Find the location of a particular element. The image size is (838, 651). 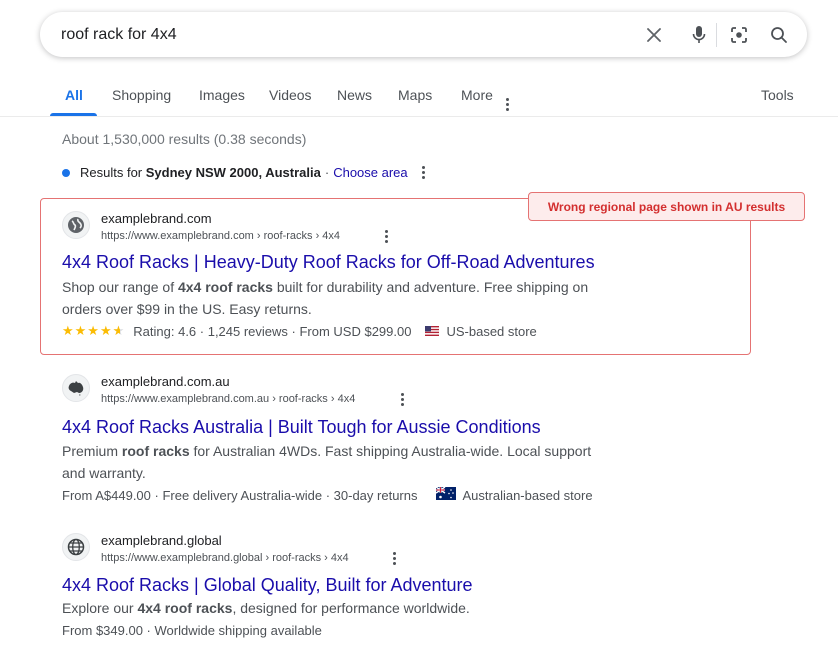

australia-map-icon is located at coordinates (76, 388).